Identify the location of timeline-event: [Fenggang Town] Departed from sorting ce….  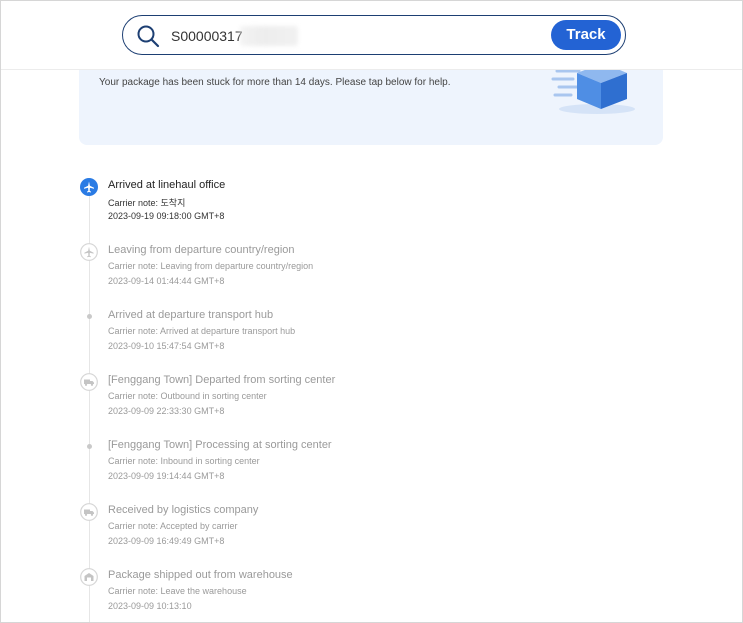
(371, 403).